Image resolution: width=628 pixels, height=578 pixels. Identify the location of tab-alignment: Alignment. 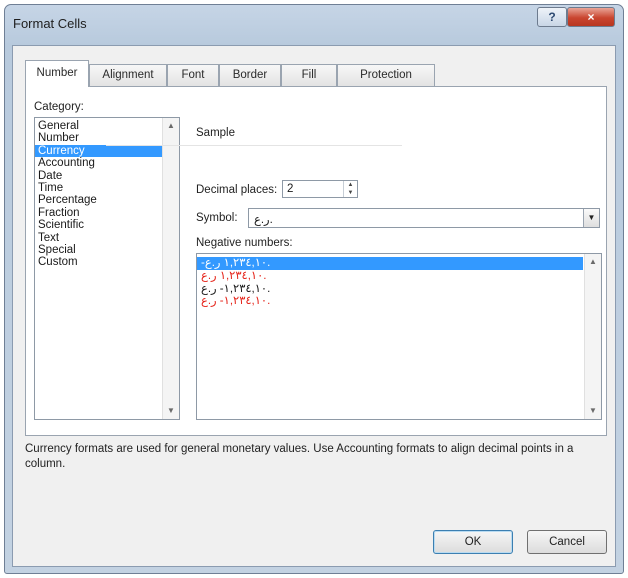
(128, 75).